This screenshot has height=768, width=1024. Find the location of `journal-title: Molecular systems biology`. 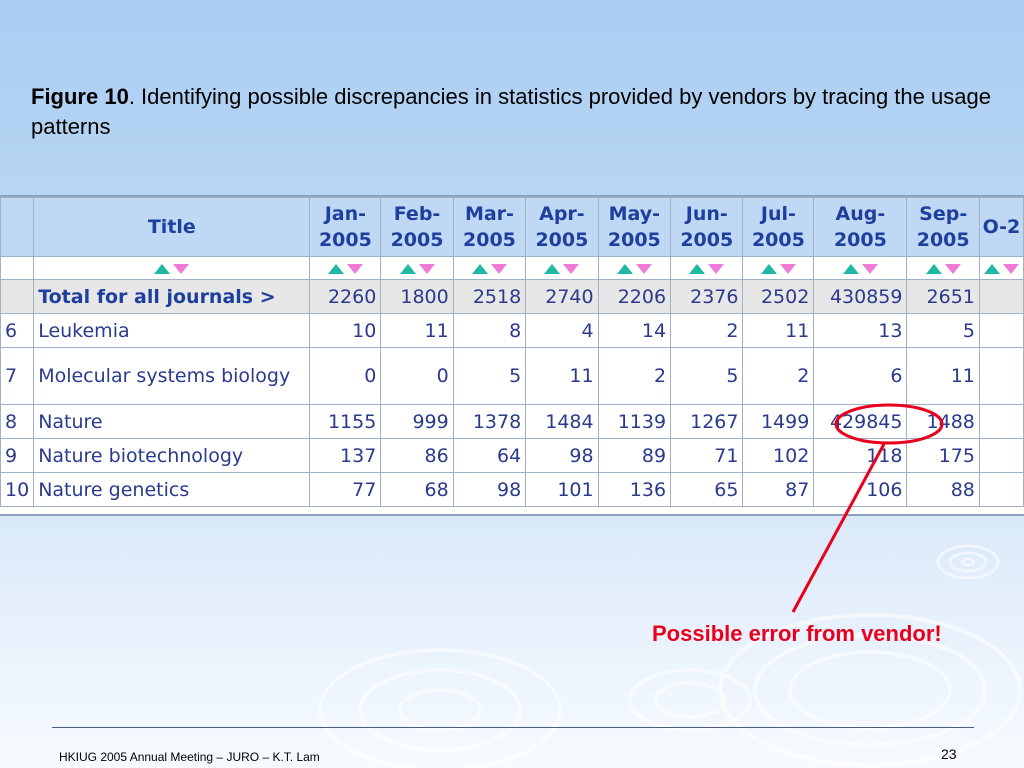

journal-title: Molecular systems biology is located at coordinates (172, 376).